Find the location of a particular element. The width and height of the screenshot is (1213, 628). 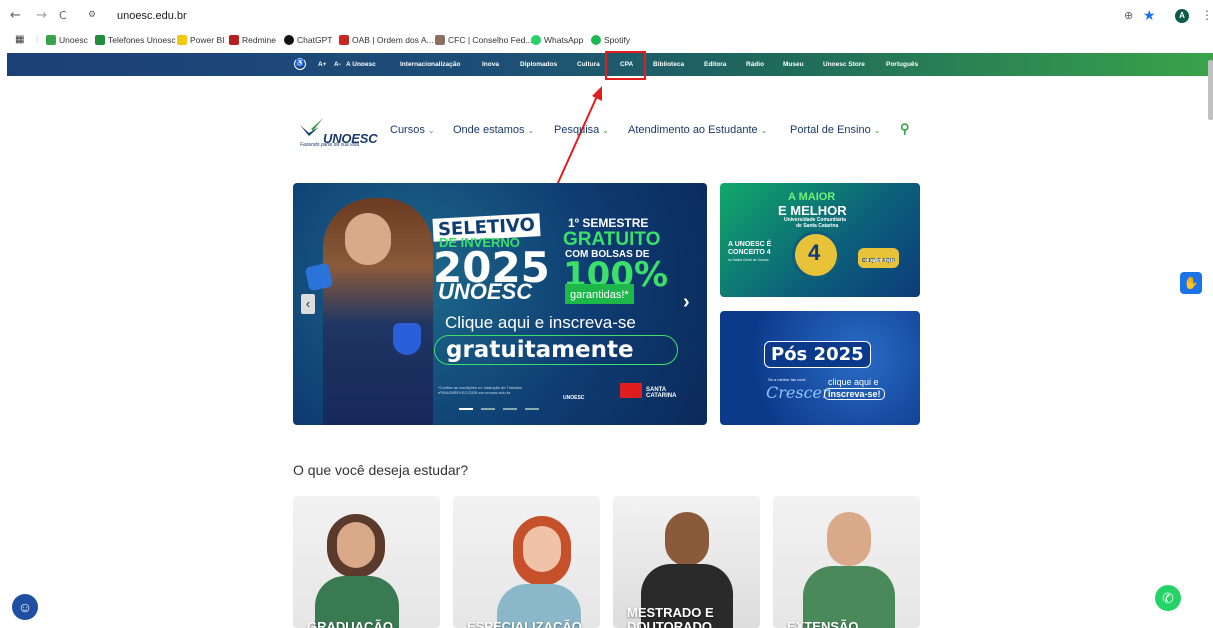

unoesc-logo-icon is located at coordinates (312, 127).